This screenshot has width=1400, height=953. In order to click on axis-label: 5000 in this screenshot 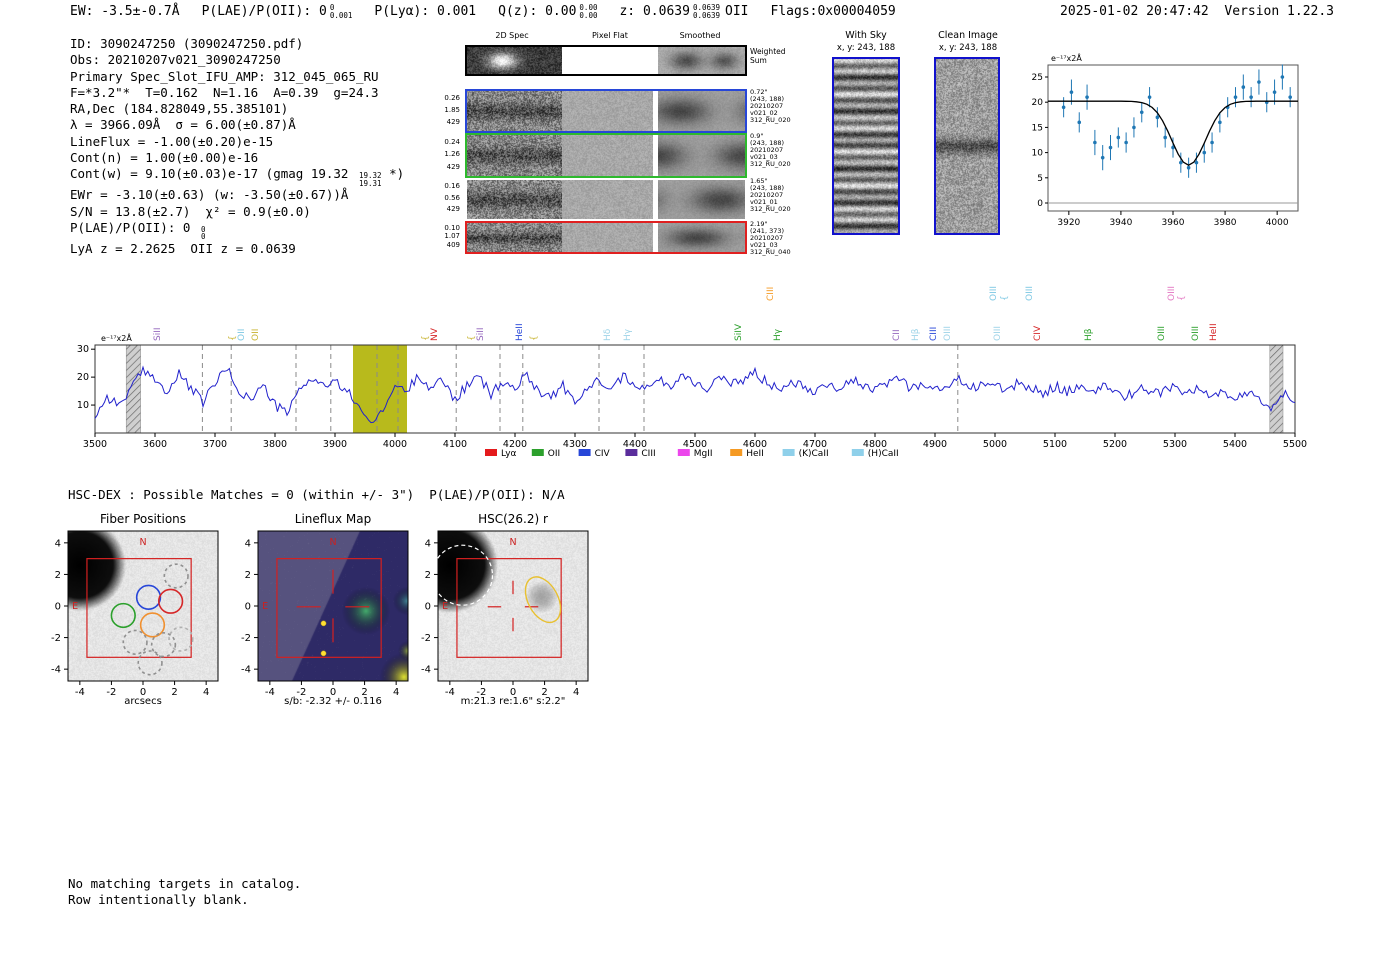, I will do `click(995, 444)`.